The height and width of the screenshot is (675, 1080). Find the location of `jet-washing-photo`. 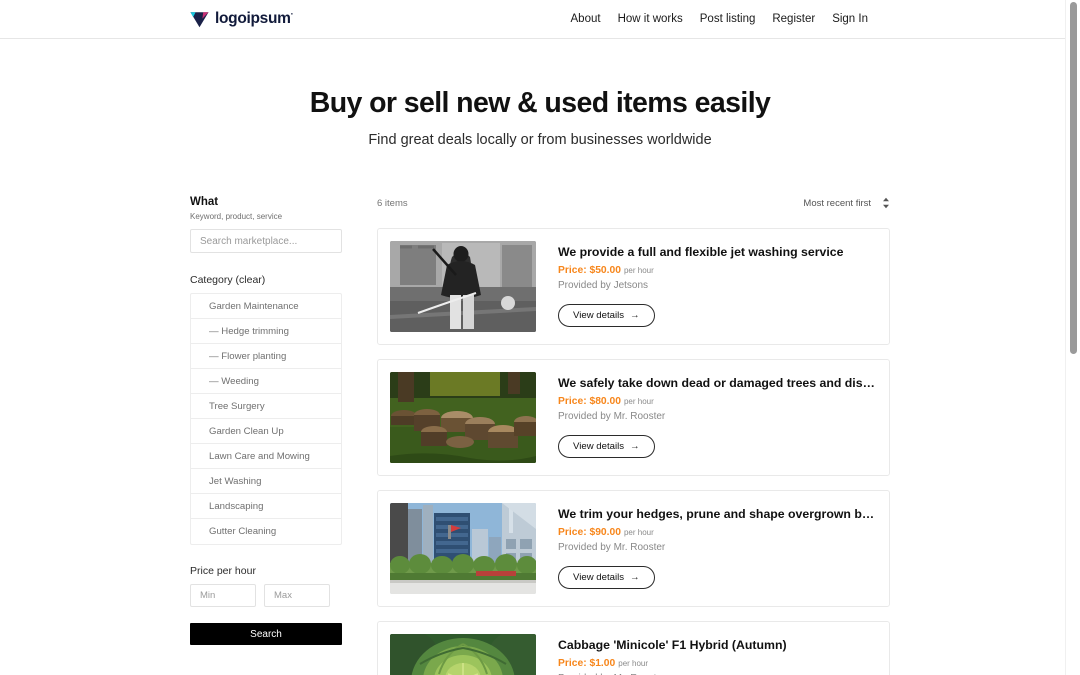

jet-washing-photo is located at coordinates (463, 286).